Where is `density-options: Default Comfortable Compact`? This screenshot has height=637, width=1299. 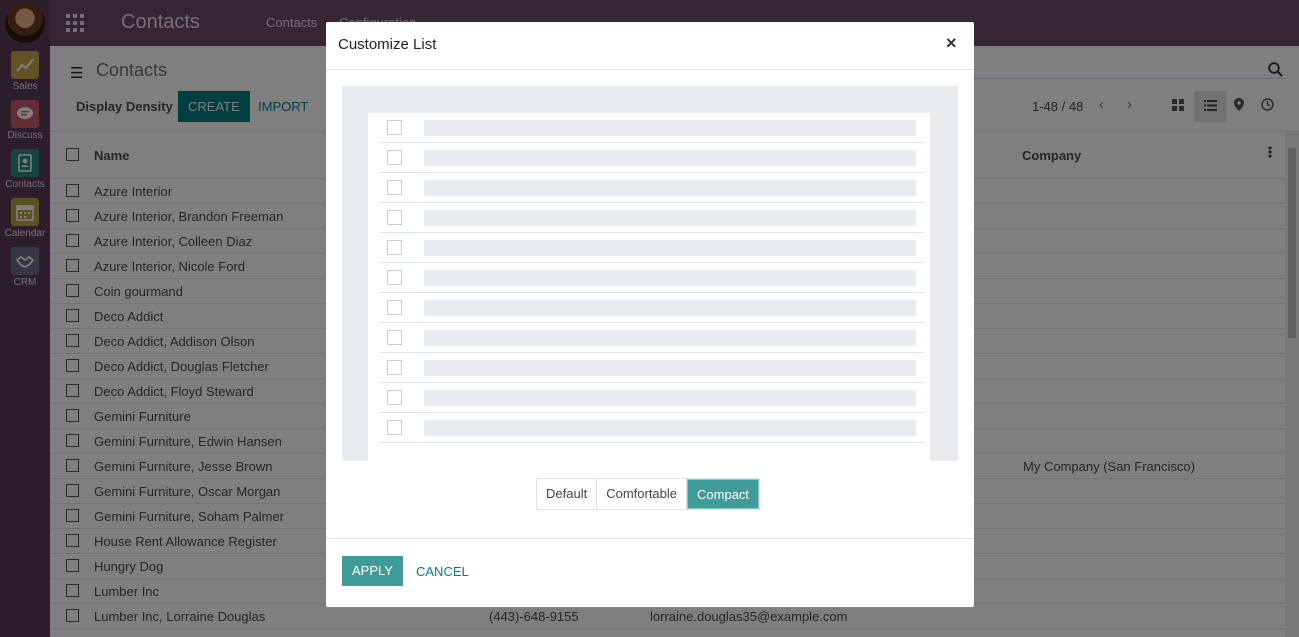
density-options: Default Comfortable Compact is located at coordinates (648, 494).